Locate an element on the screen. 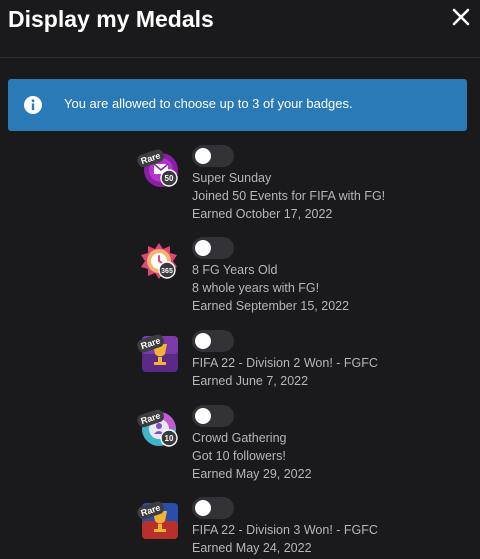 This screenshot has width=480, height=559. medal-name: FIFA 22 - Division 3 Won! - FGFC is located at coordinates (285, 530).